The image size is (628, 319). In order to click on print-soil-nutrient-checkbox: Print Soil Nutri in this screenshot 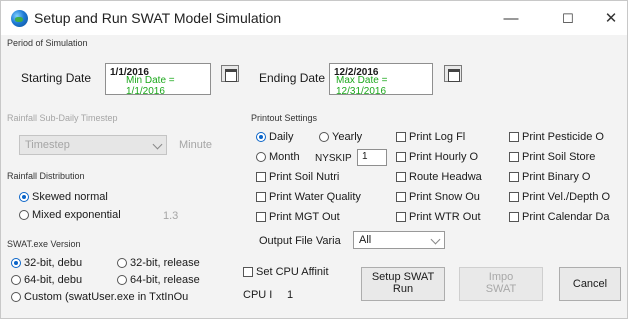, I will do `click(297, 177)`.